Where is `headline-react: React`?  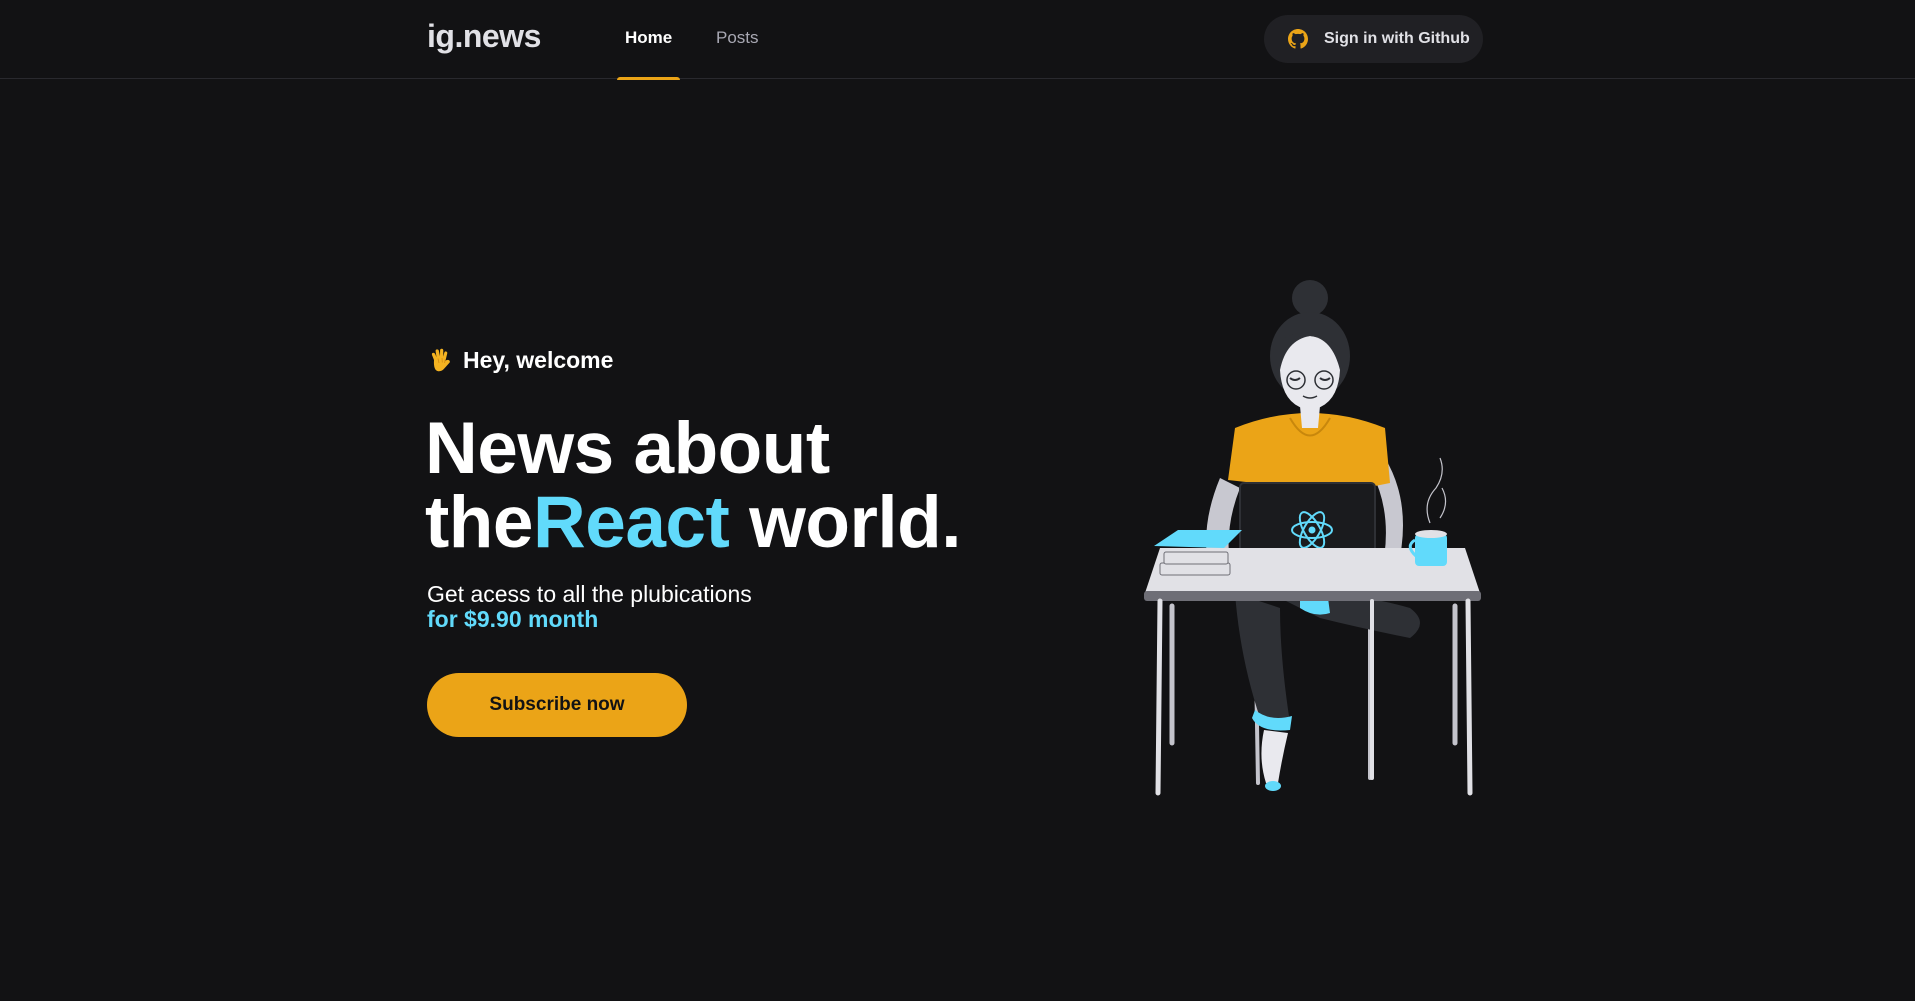 headline-react: React is located at coordinates (631, 522).